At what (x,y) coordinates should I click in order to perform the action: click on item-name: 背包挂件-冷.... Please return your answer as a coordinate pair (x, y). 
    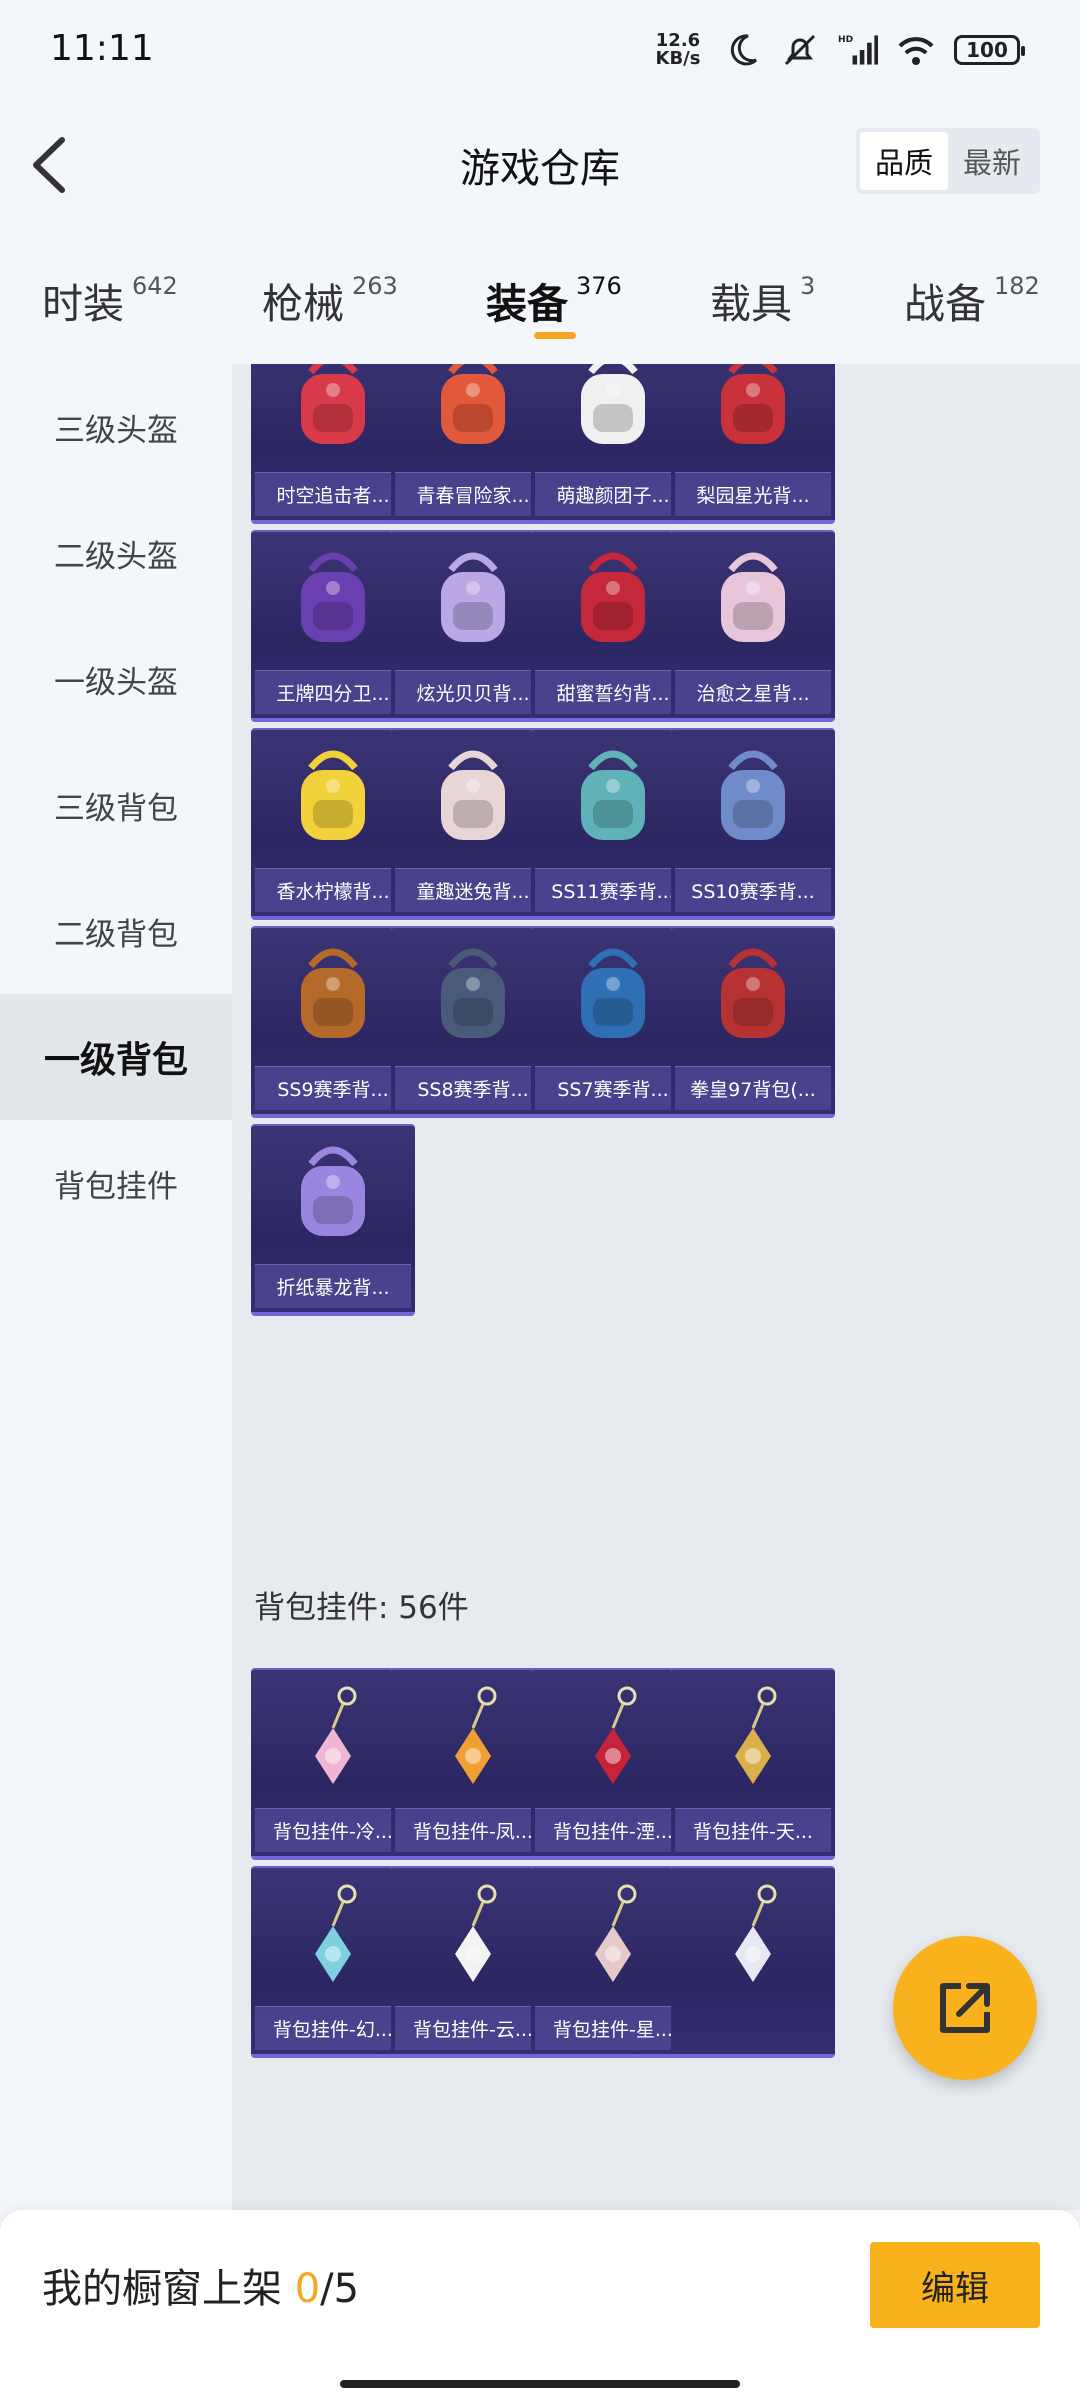
    Looking at the image, I should click on (333, 1830).